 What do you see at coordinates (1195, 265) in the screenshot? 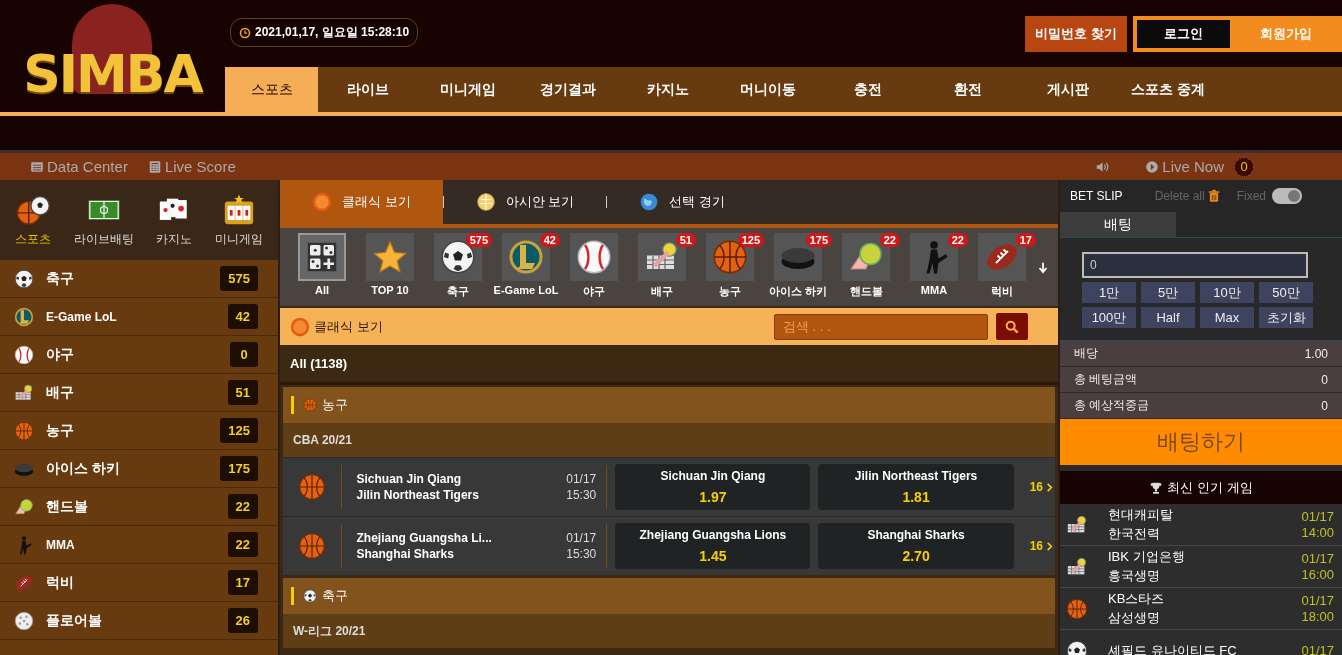
I see `amount-field: 0` at bounding box center [1195, 265].